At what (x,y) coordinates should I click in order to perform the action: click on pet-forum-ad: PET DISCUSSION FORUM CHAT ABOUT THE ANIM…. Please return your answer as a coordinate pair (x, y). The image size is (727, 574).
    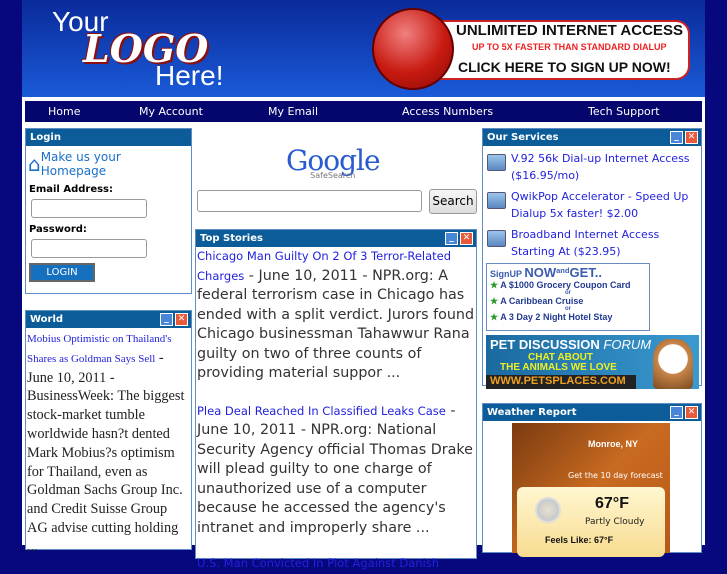
    Looking at the image, I should click on (592, 362).